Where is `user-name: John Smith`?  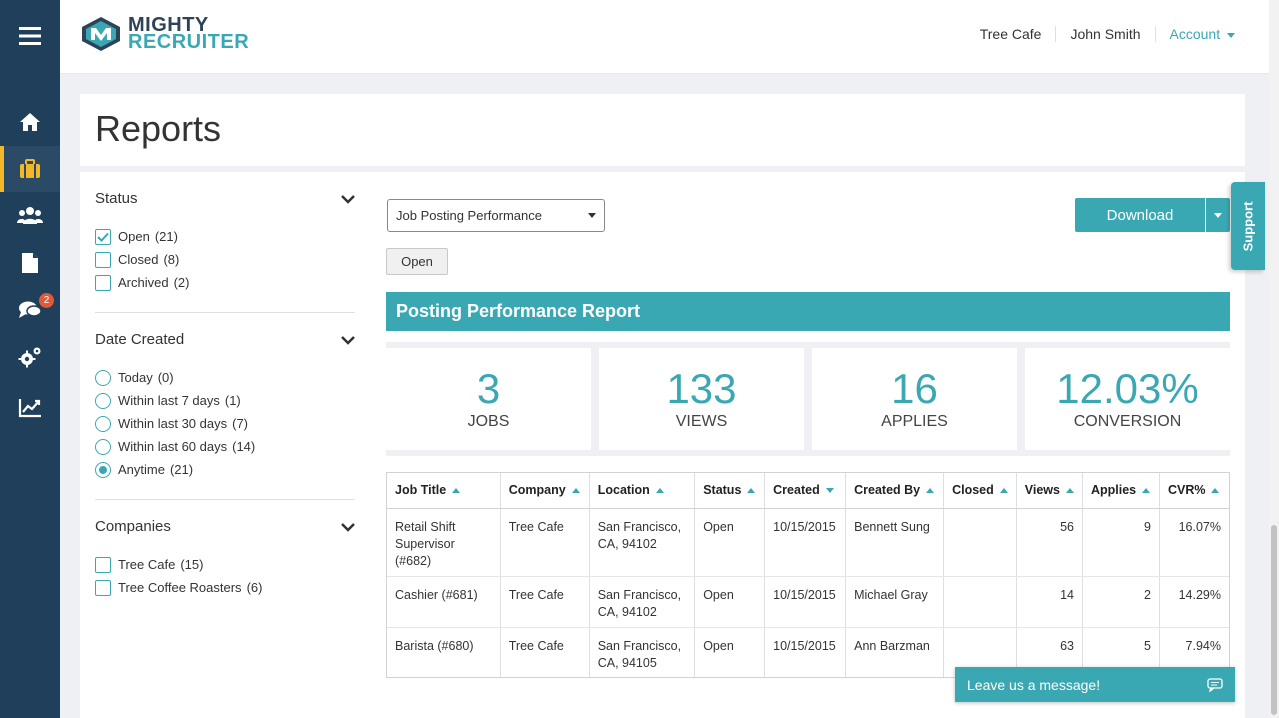
user-name: John Smith is located at coordinates (1104, 34).